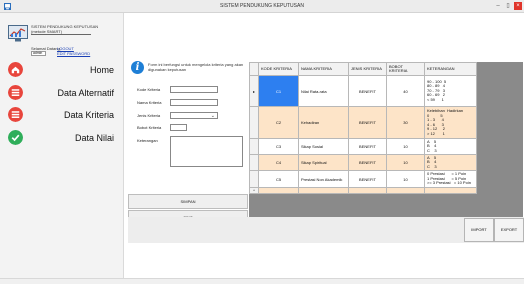 The height and width of the screenshot is (284, 524). Describe the element at coordinates (149, 102) in the screenshot. I see `nama-kriteria-label: Nama Kriteria` at that location.